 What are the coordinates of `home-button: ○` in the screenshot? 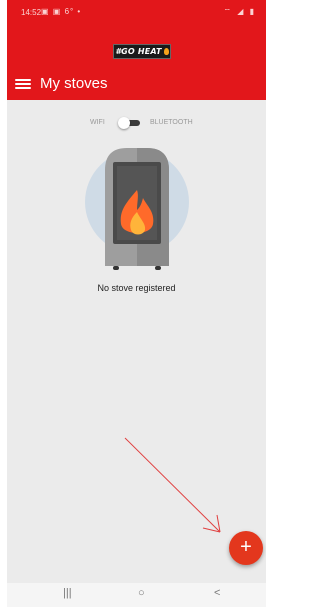 It's located at (141, 593).